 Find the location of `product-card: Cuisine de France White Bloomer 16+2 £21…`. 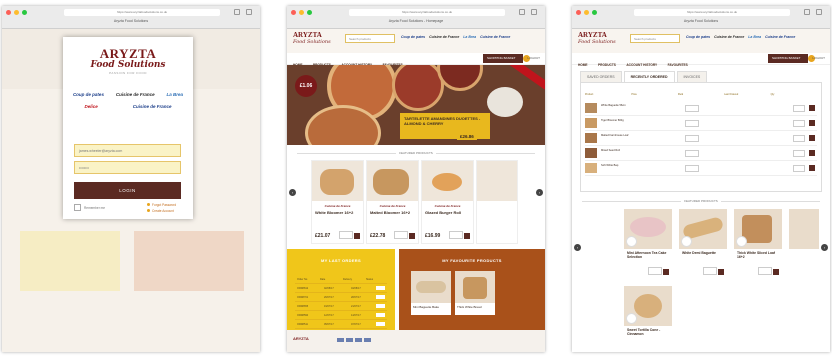

product-card: Cuisine de France White Bloomer 16+2 £21… is located at coordinates (337, 202).